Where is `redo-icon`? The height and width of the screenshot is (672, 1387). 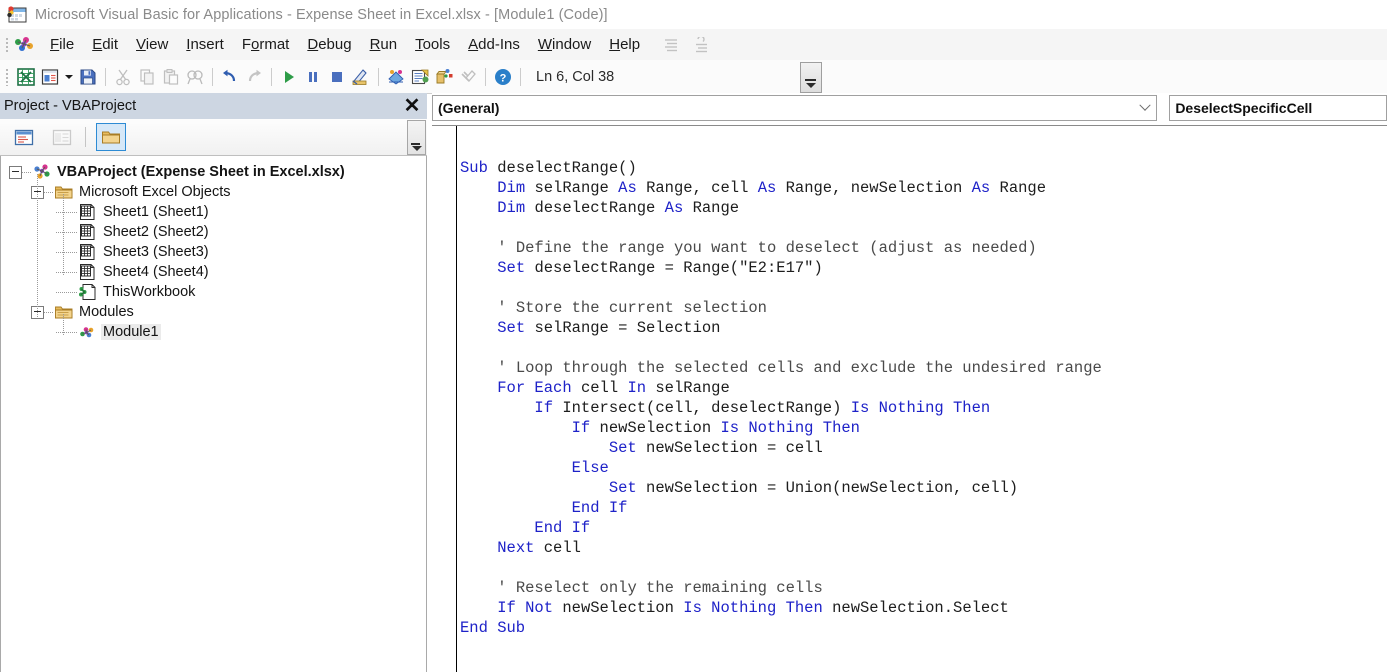
redo-icon is located at coordinates (254, 77).